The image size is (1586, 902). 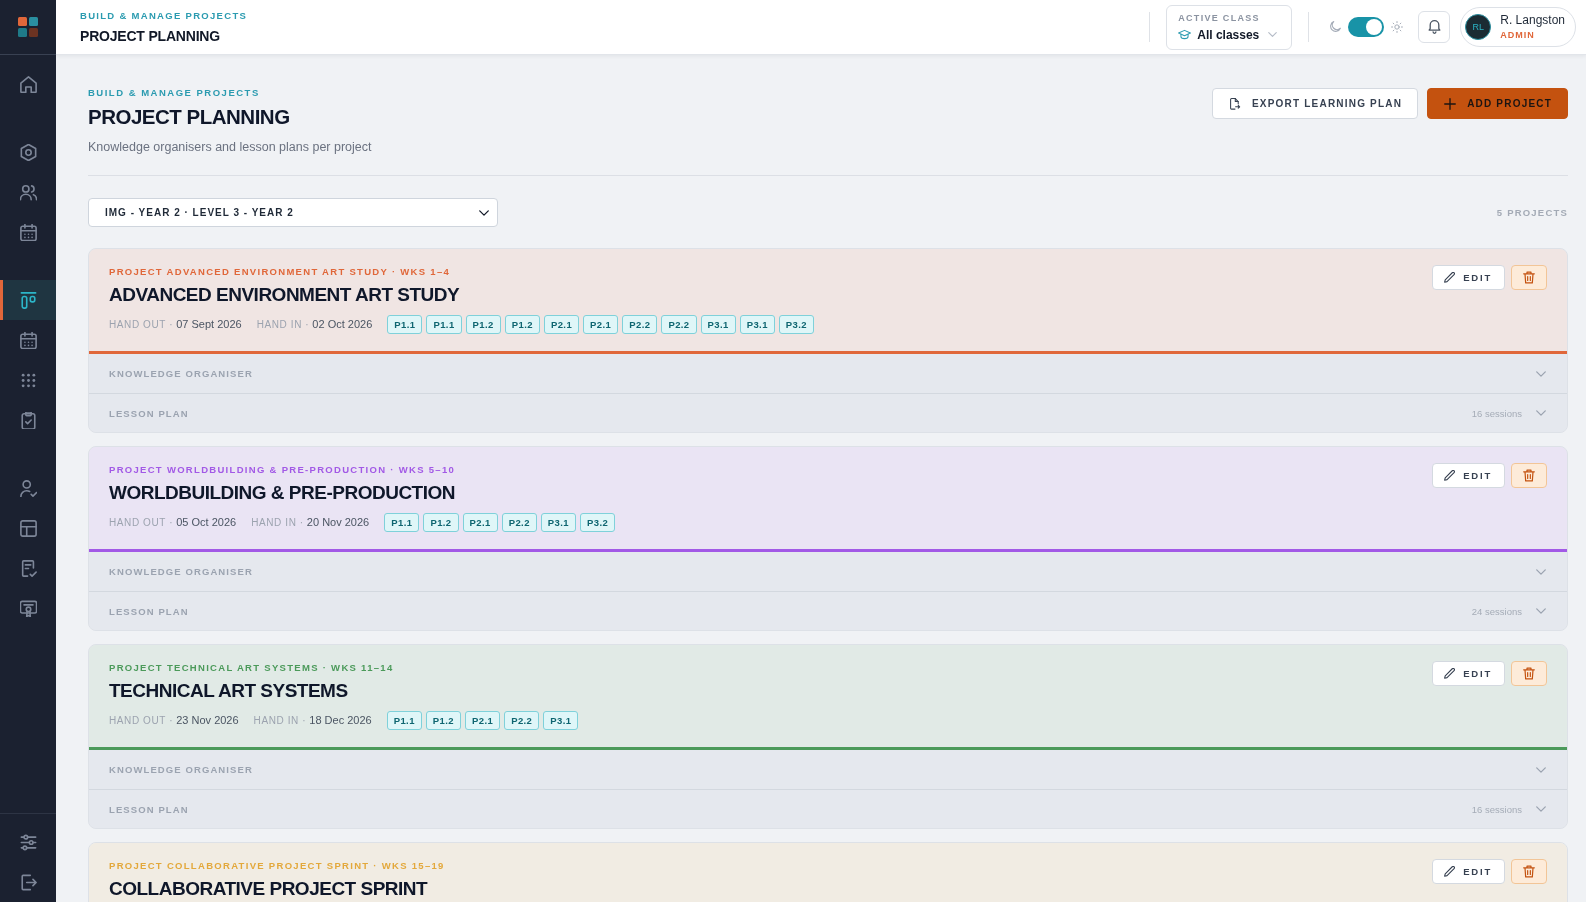 I want to click on header-kicker: BUILD & MANAGE PROJECTS, so click(x=164, y=15).